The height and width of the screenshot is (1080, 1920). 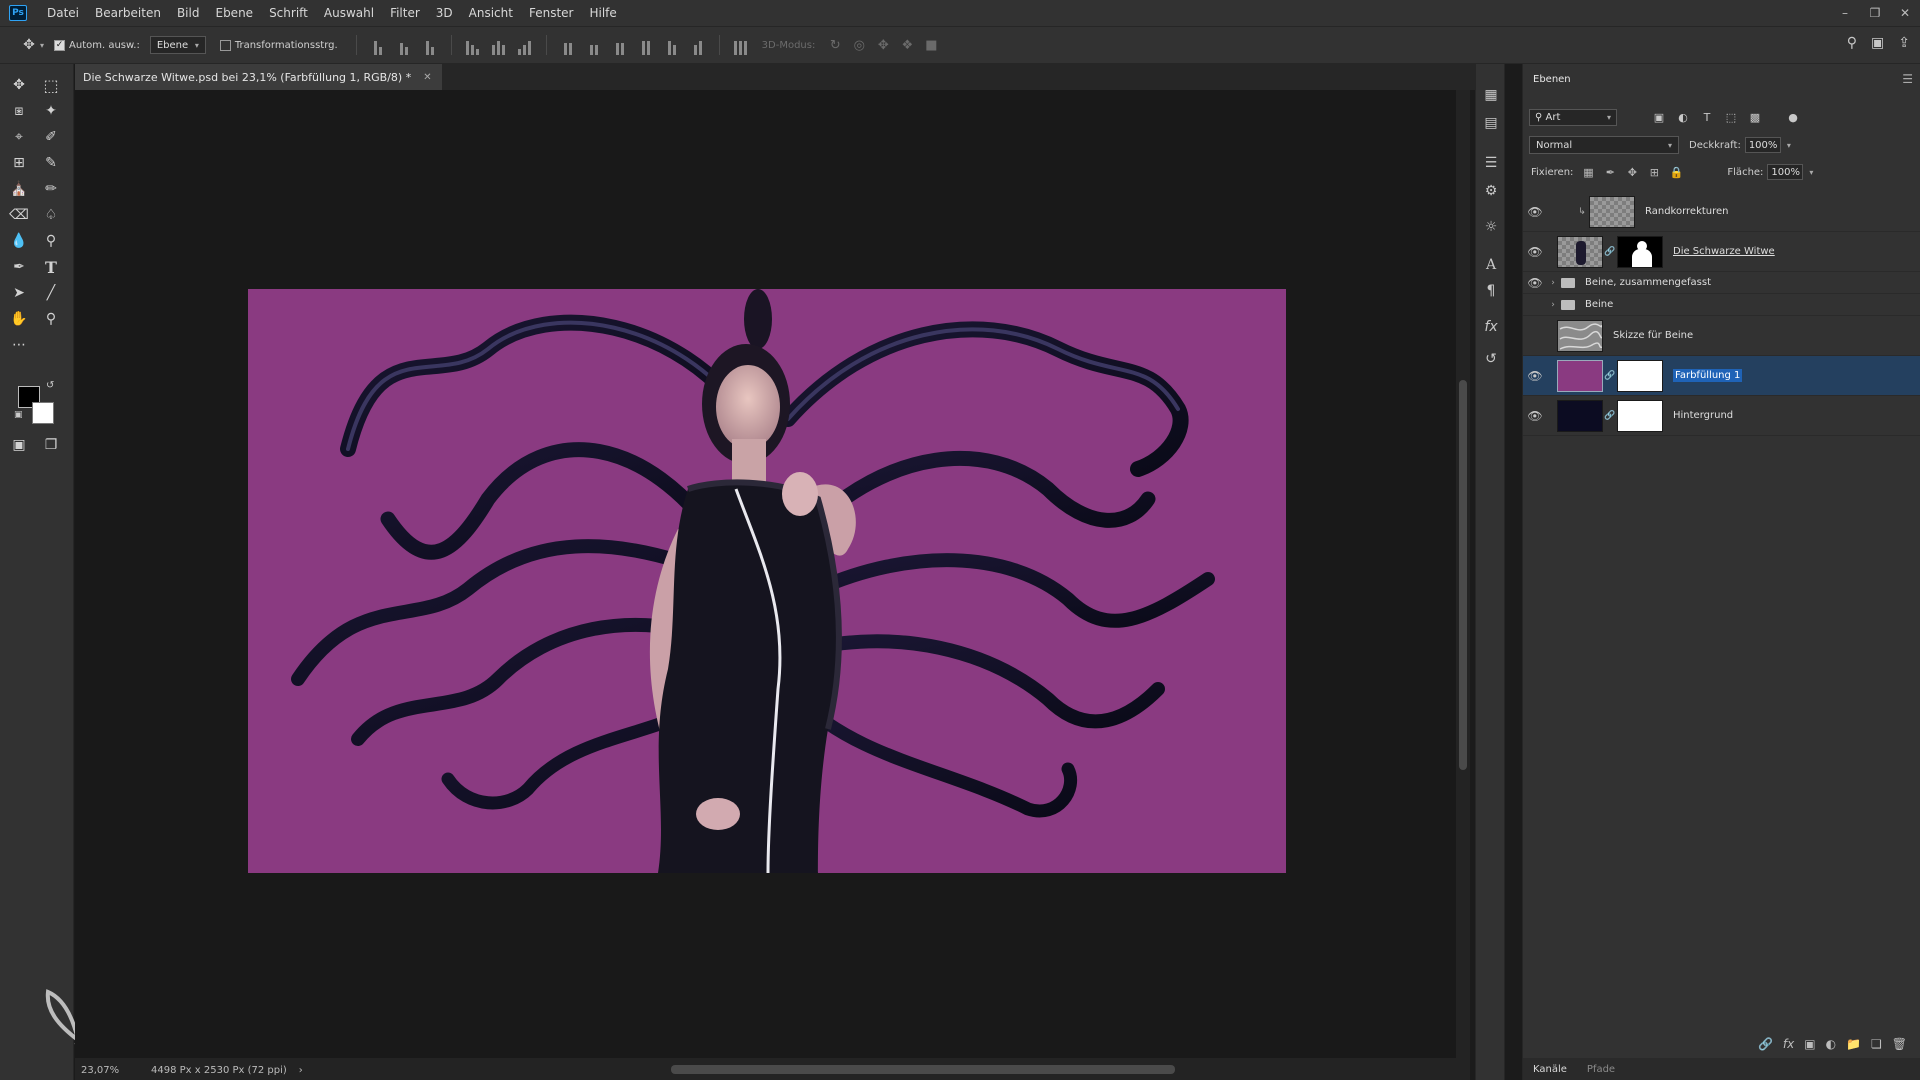 What do you see at coordinates (1463, 574) in the screenshot?
I see `vertical-scrollbar` at bounding box center [1463, 574].